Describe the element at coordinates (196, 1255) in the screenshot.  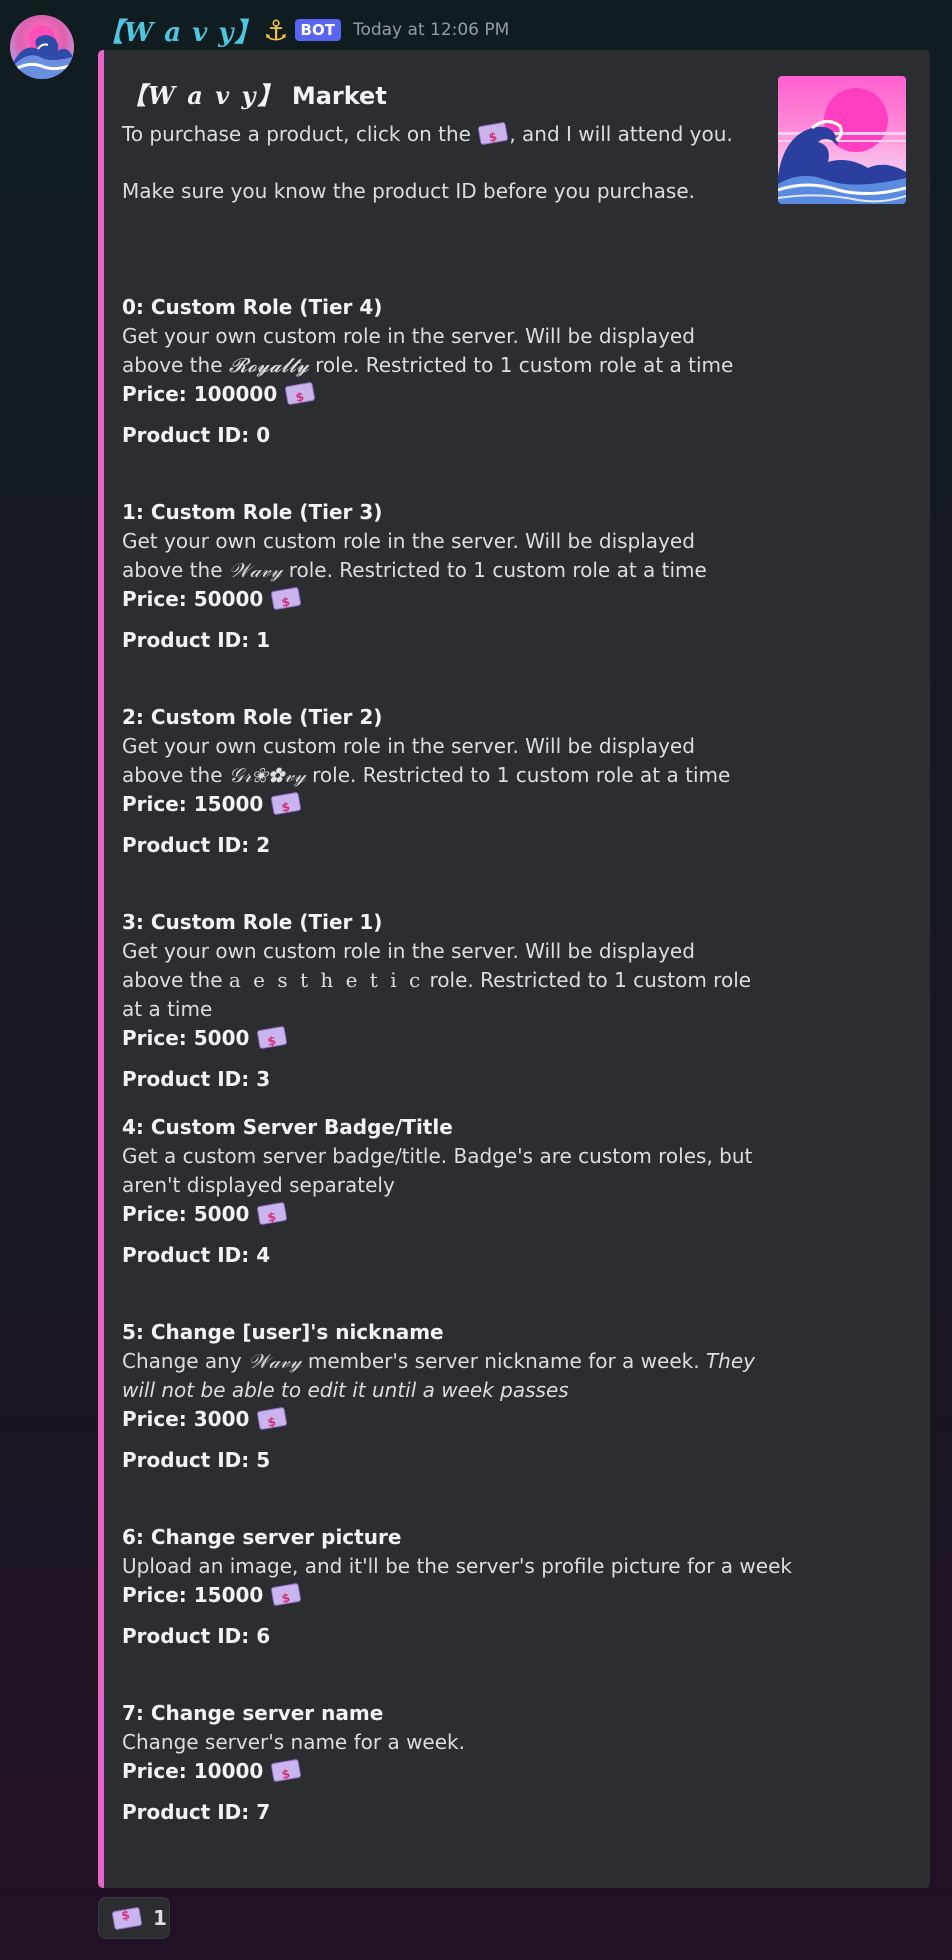
I see `product-id: Product ID: 4` at that location.